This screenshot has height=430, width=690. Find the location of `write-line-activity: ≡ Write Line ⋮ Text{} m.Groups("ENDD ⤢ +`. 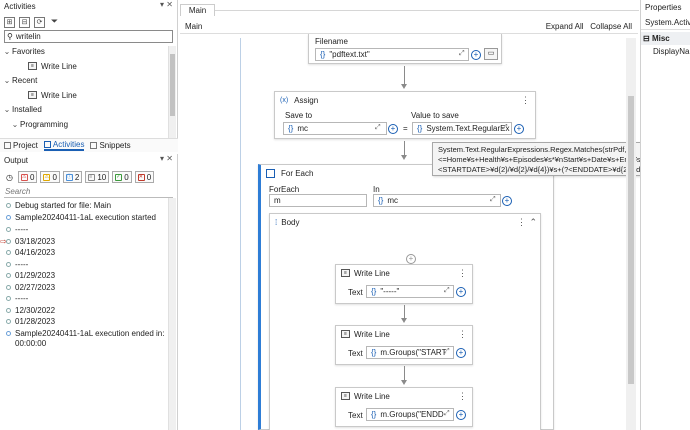

write-line-activity: ≡ Write Line ⋮ Text{} m.Groups("ENDD ⤢ + is located at coordinates (404, 407).